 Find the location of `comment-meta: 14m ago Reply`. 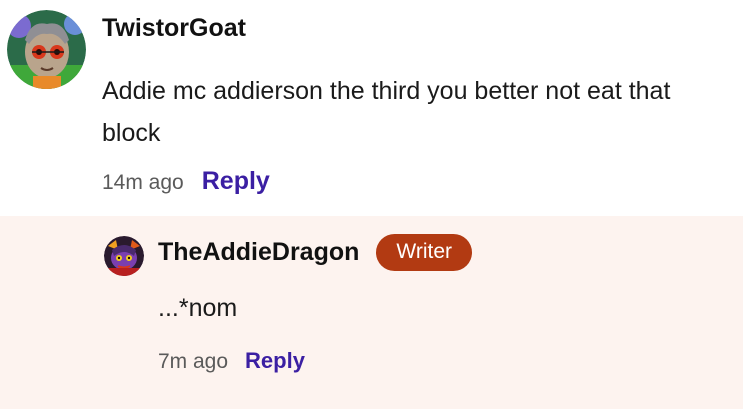

comment-meta: 14m ago Reply is located at coordinates (186, 181).